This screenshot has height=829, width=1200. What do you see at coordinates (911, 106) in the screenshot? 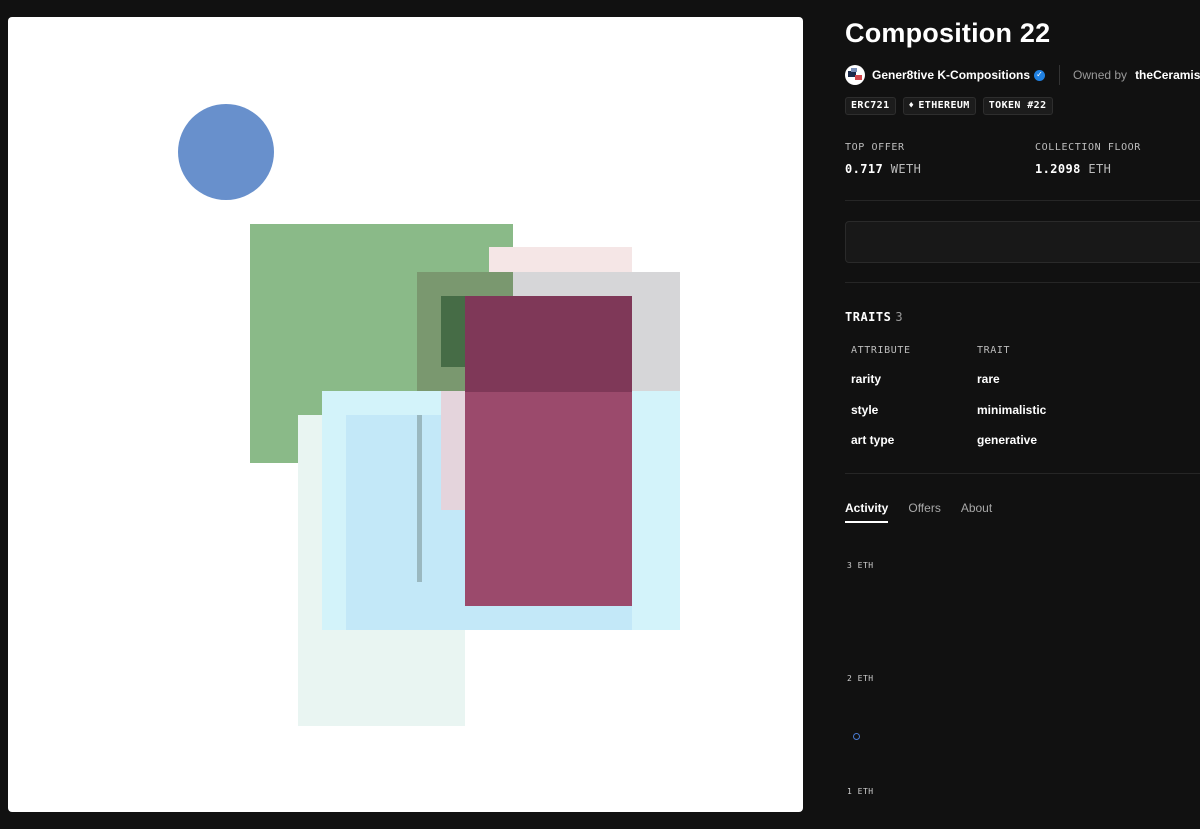
I see `ethereum-icon: ♦` at bounding box center [911, 106].